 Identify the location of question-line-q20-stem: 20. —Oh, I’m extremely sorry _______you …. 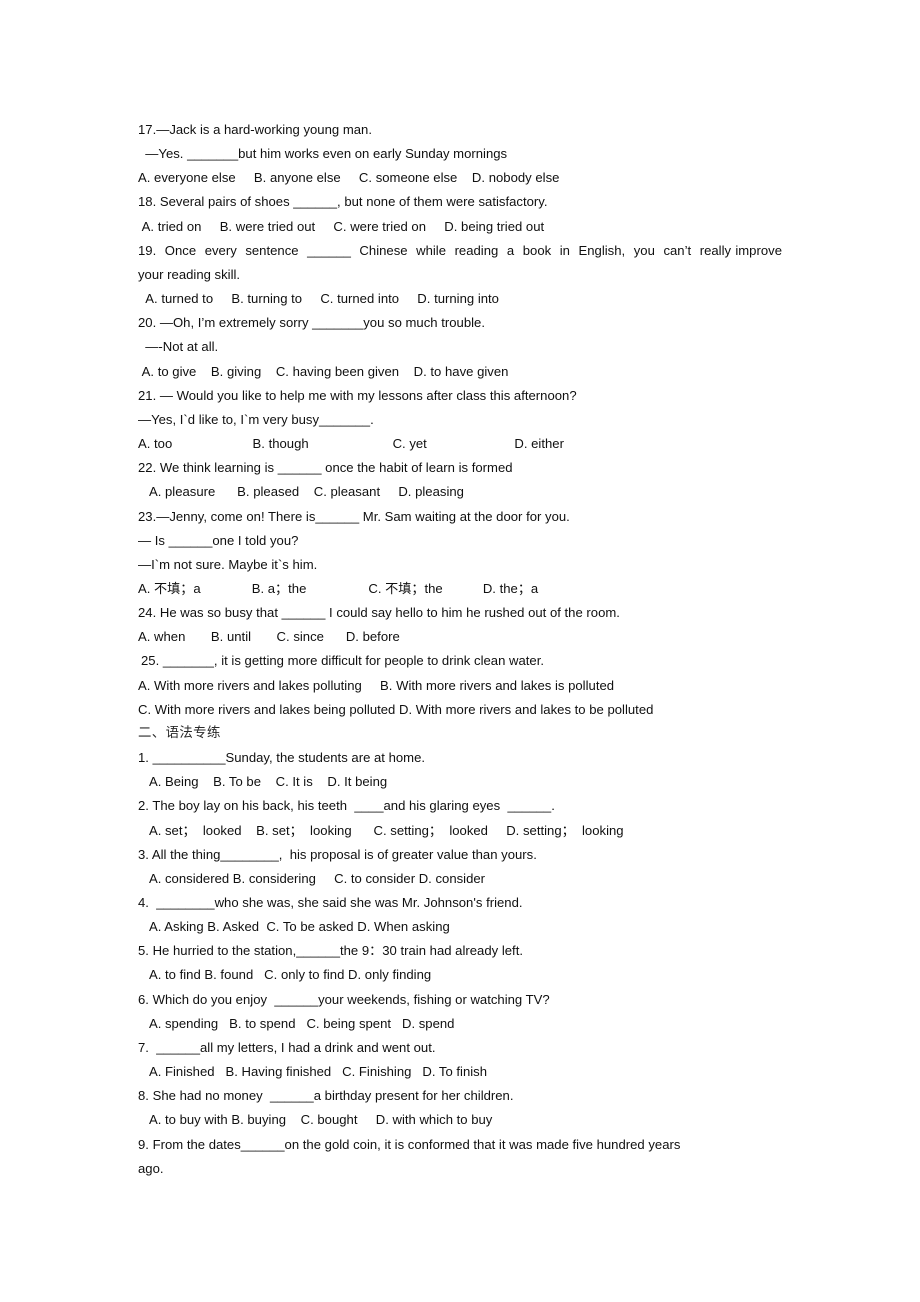
(311, 323).